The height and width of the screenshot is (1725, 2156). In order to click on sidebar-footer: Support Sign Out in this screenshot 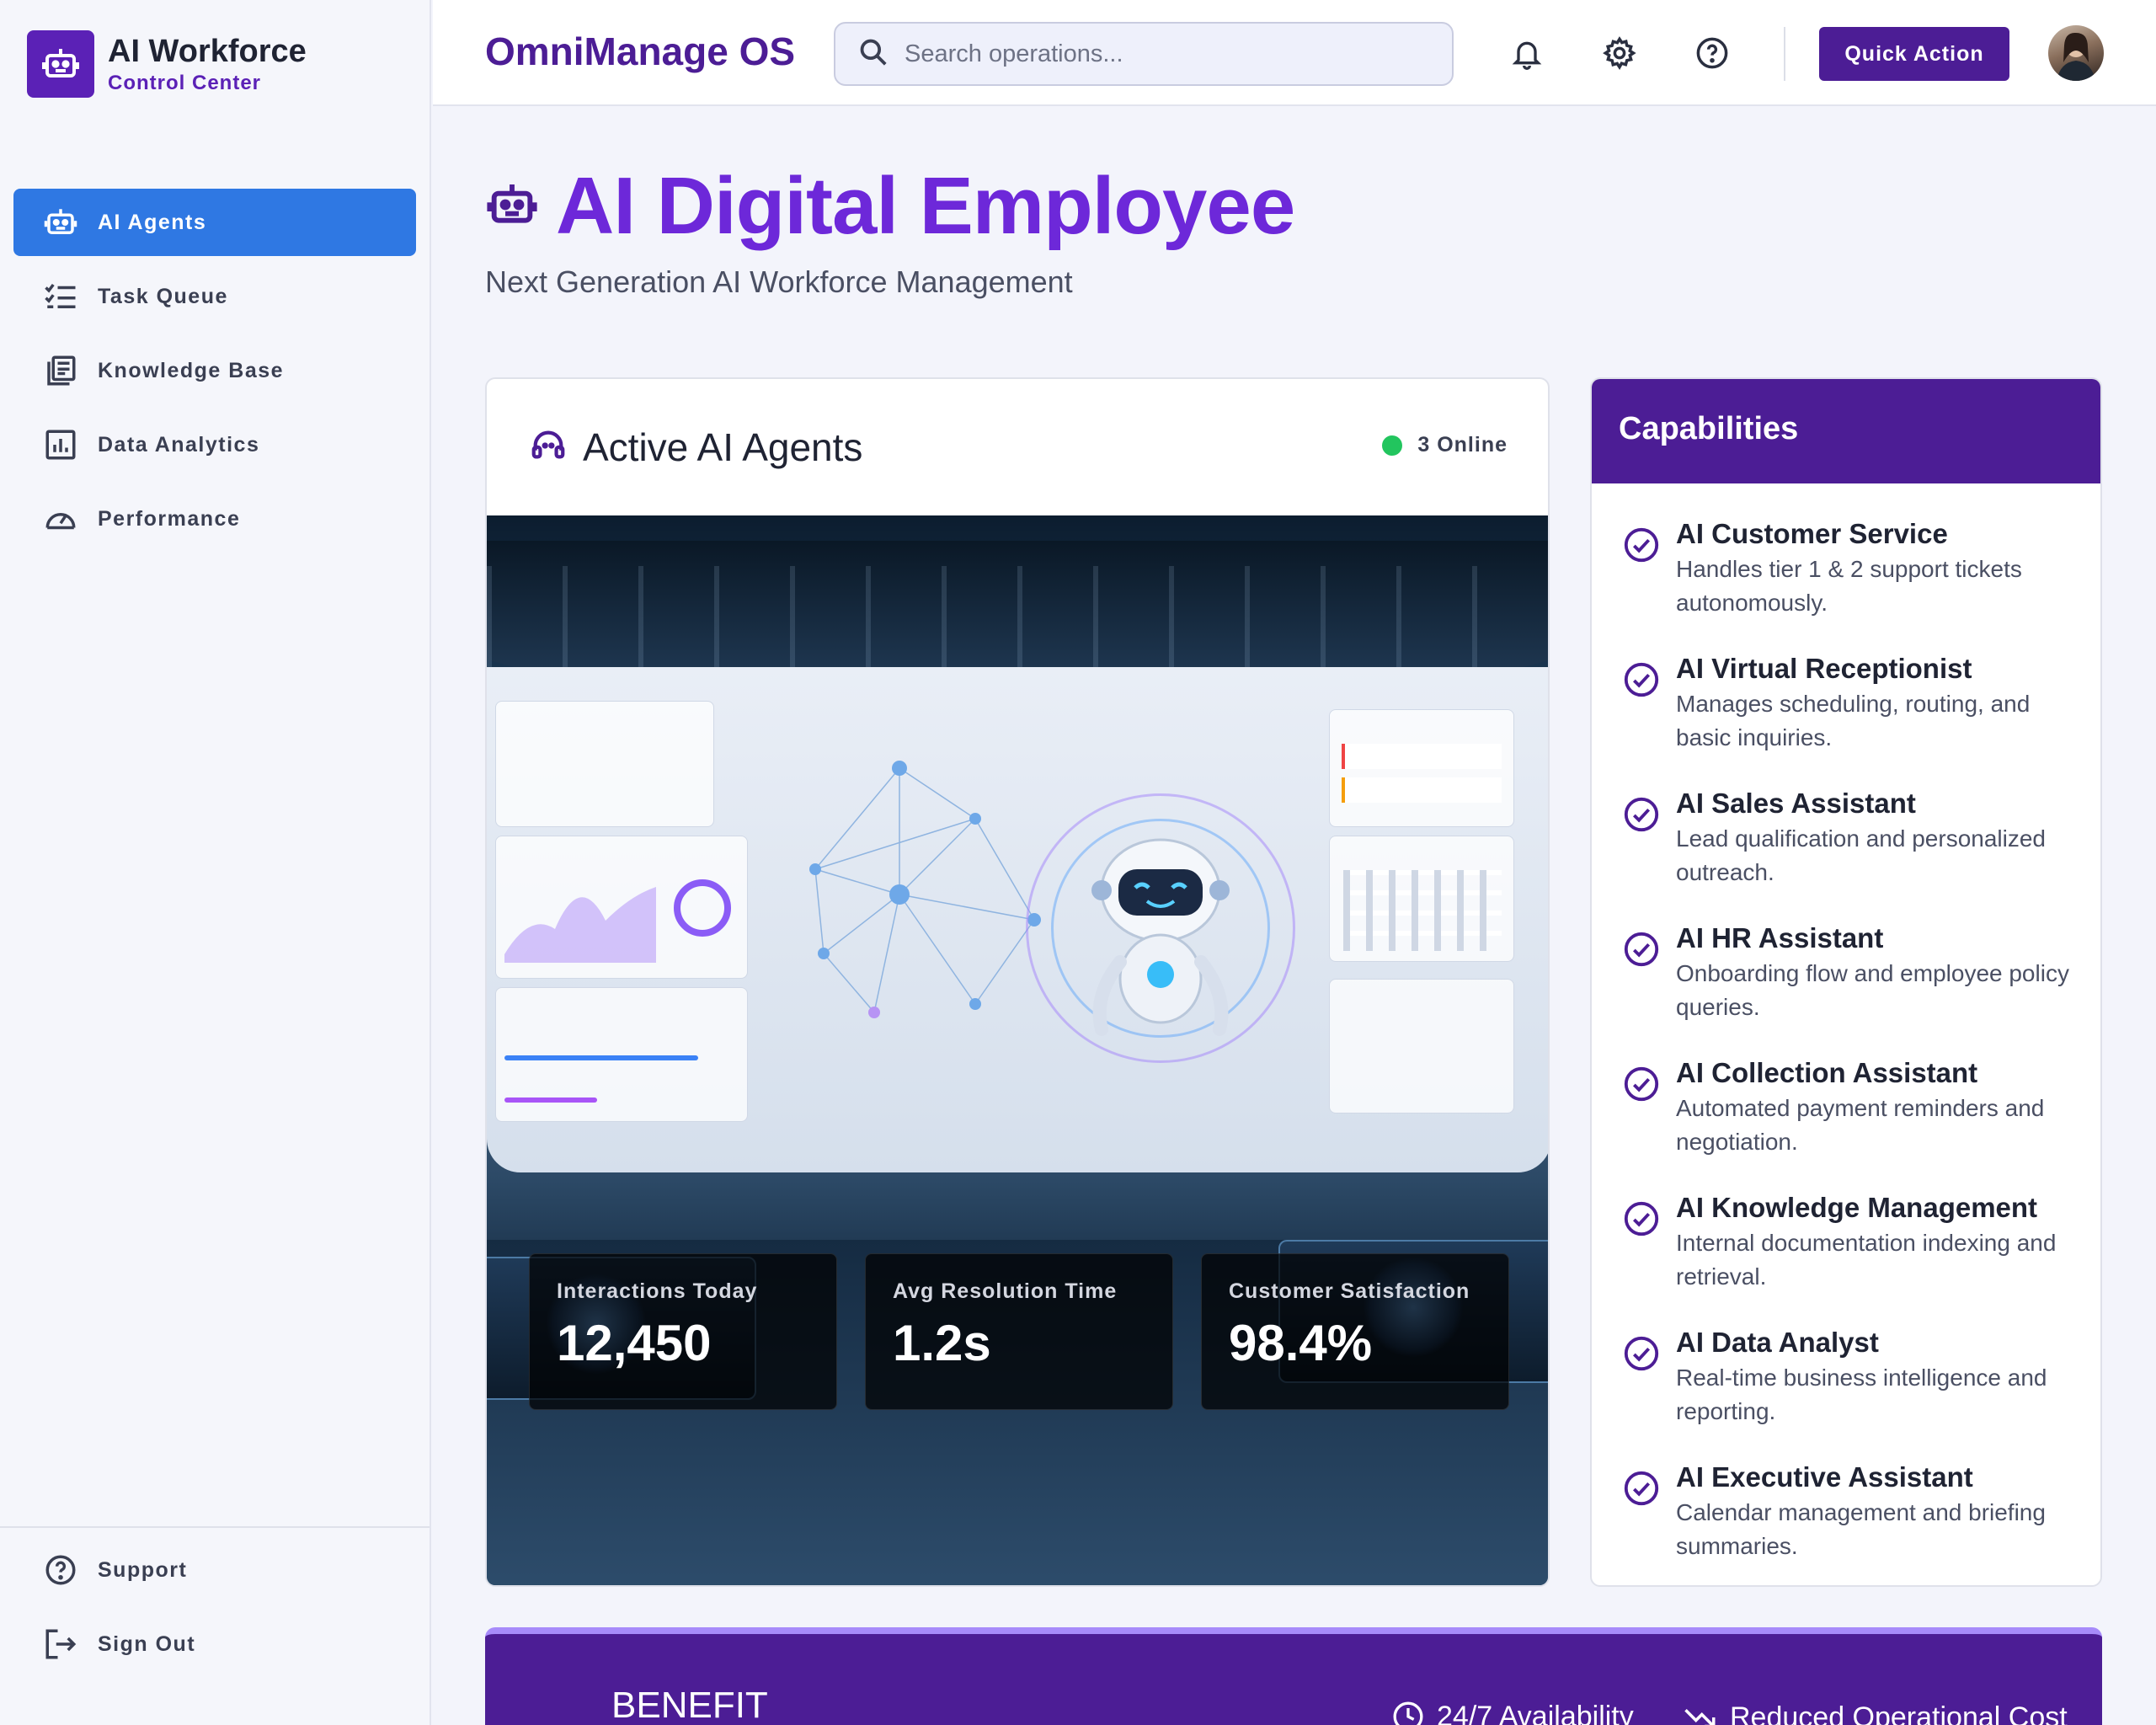, I will do `click(215, 1605)`.